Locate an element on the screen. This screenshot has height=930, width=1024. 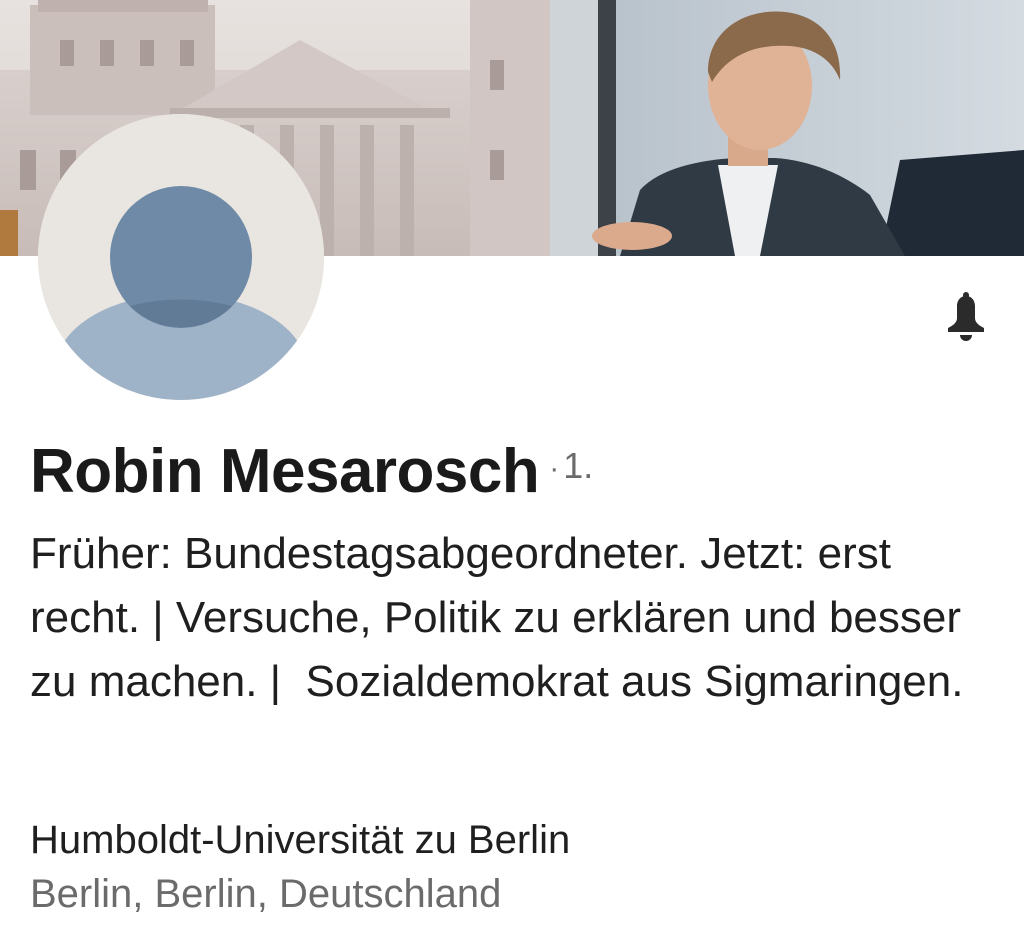
profile-name: Robin Mesarosch is located at coordinates (285, 471).